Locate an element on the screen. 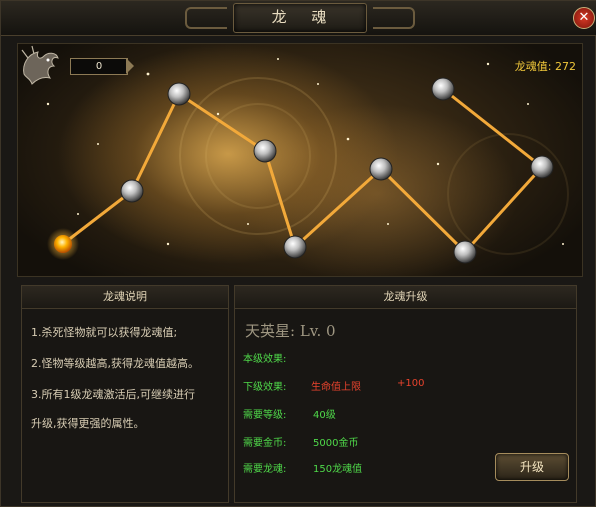 The height and width of the screenshot is (507, 596). next-effect-amount: +100 is located at coordinates (411, 383).